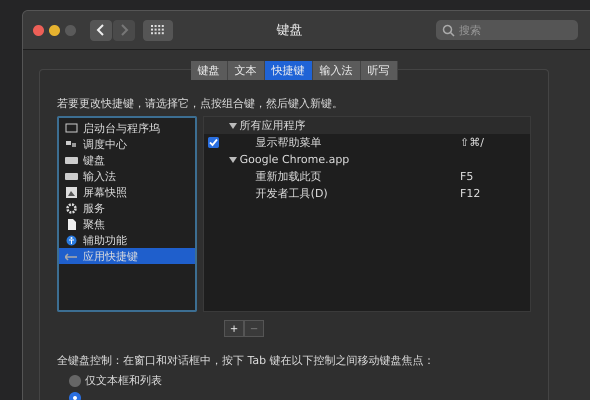  What do you see at coordinates (507, 30) in the screenshot?
I see `search-field: 搜索` at bounding box center [507, 30].